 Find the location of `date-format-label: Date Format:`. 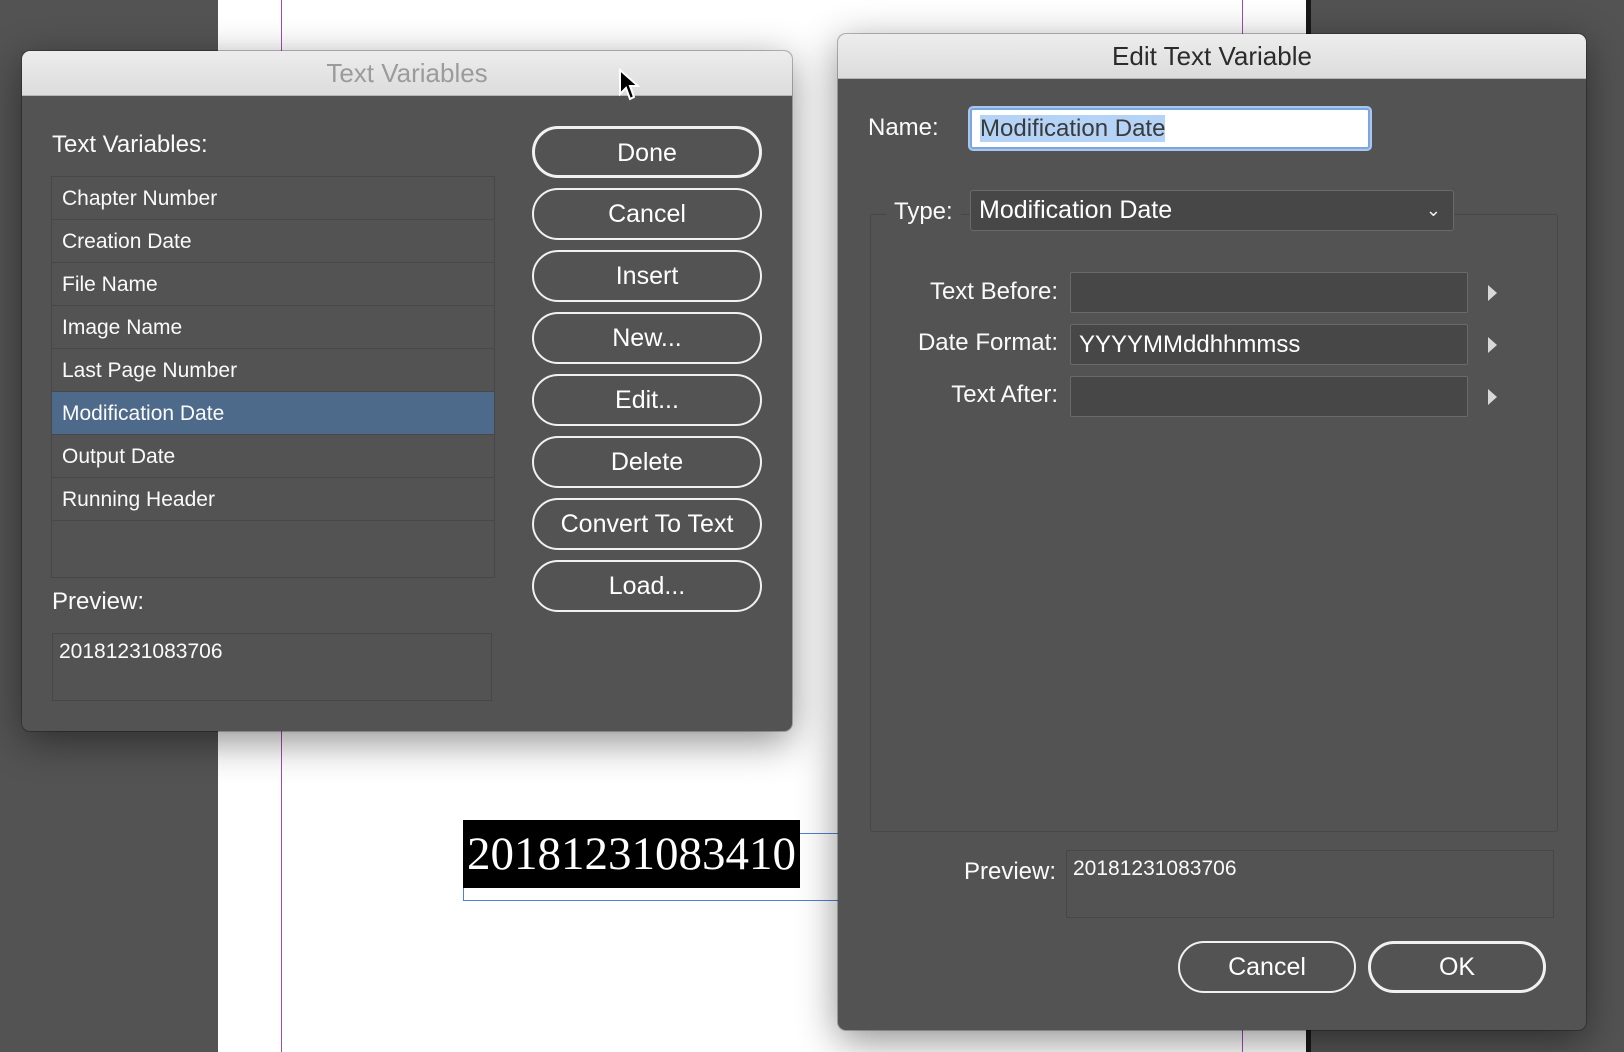

date-format-label: Date Format: is located at coordinates (987, 342).